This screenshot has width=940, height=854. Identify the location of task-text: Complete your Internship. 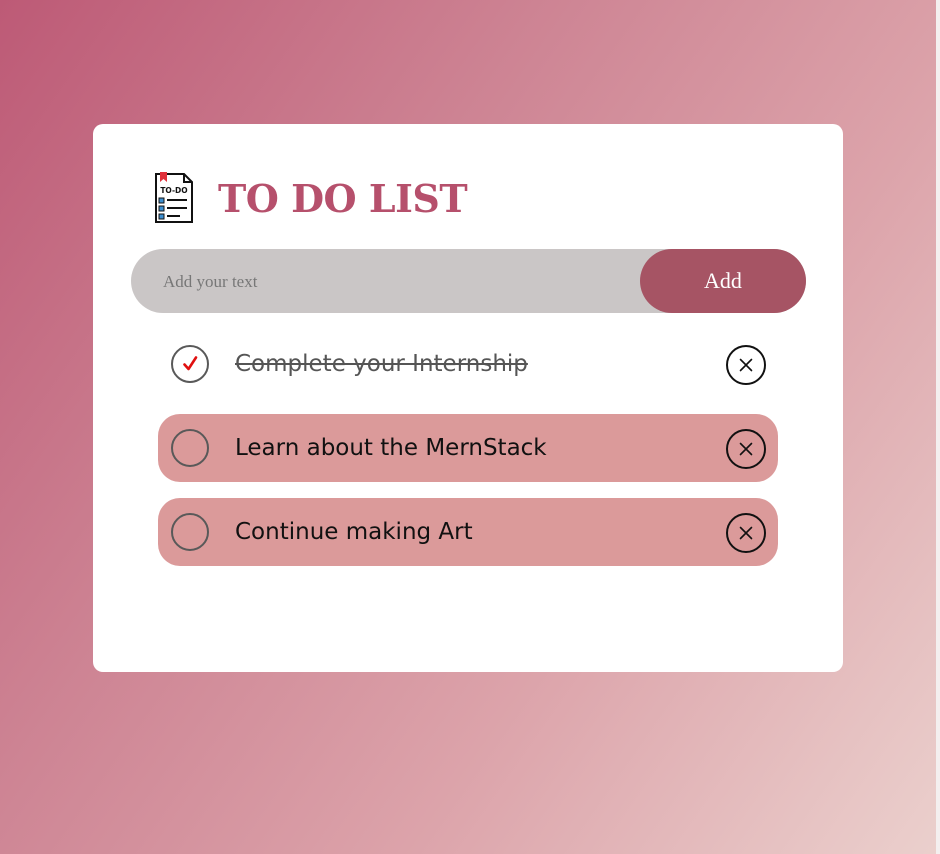
(381, 364).